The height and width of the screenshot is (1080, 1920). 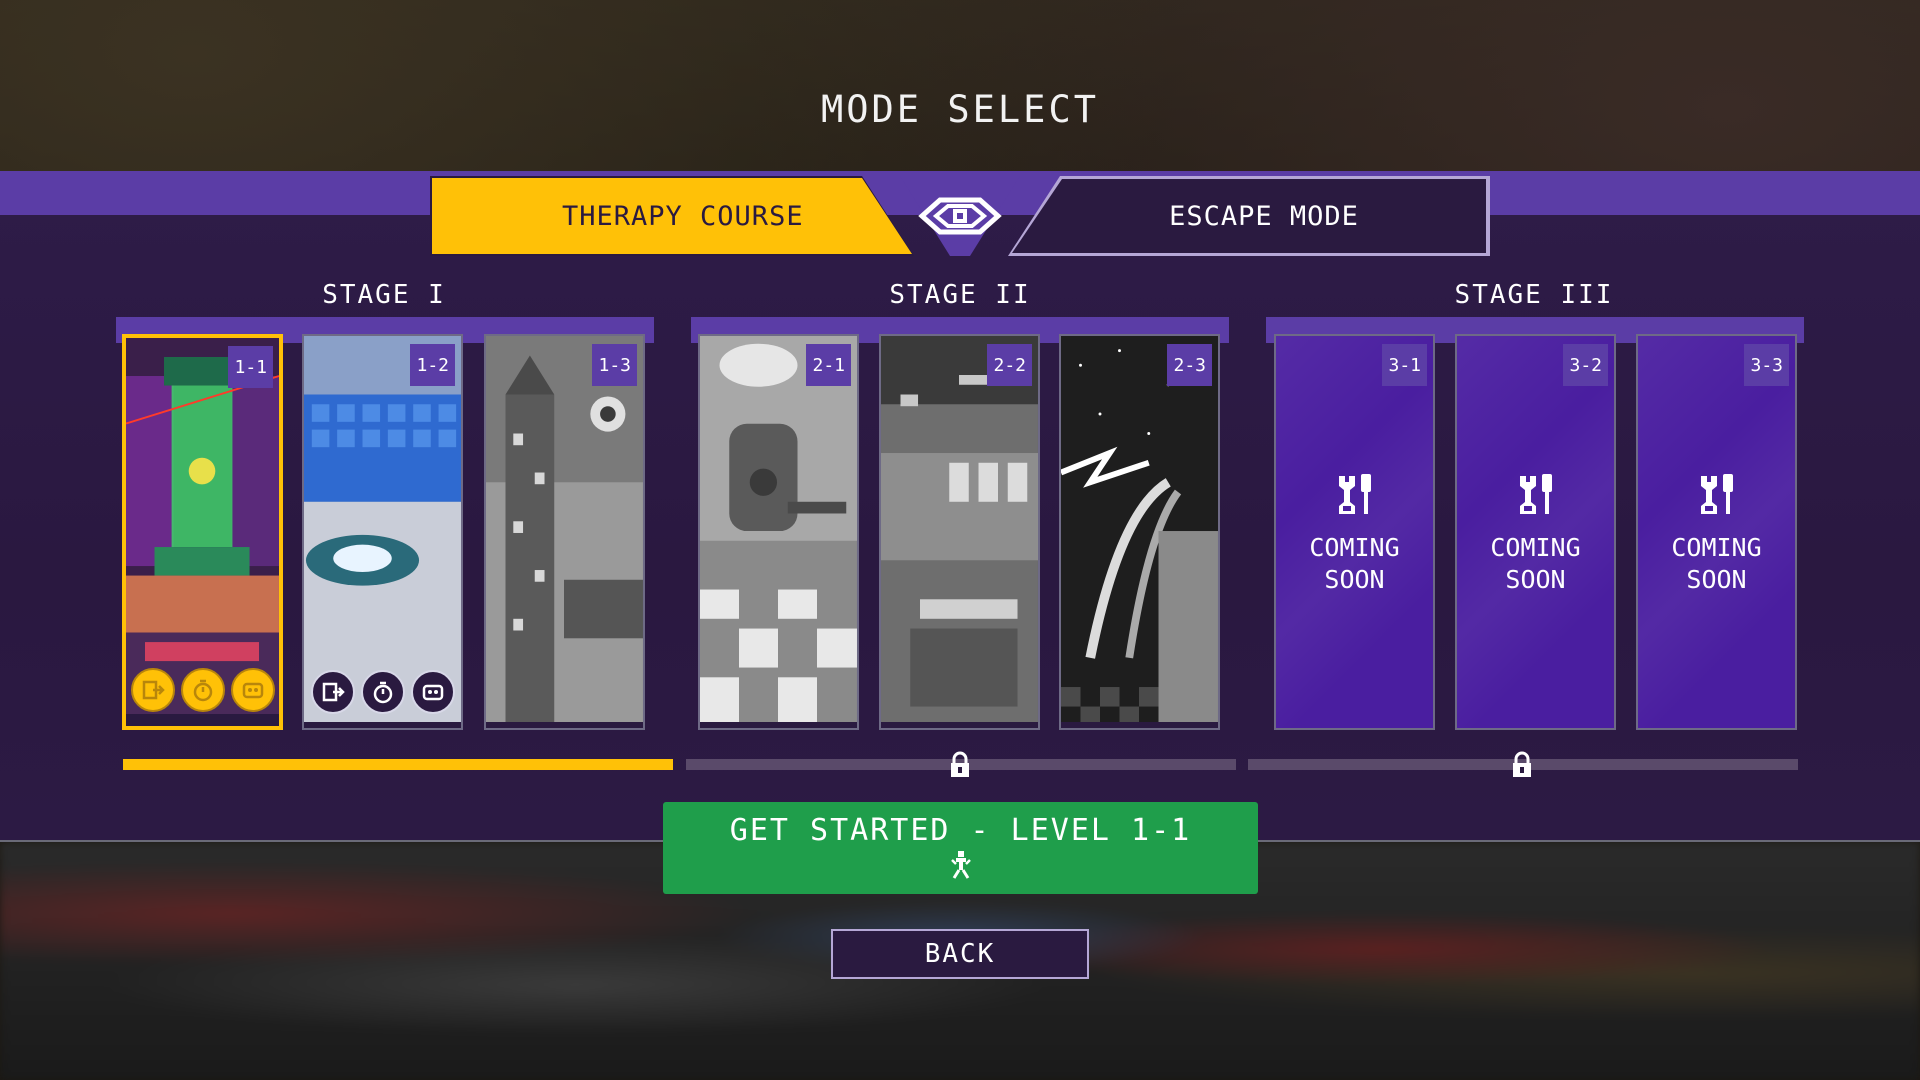 I want to click on level-card-1-1: 1-1, so click(x=202, y=532).